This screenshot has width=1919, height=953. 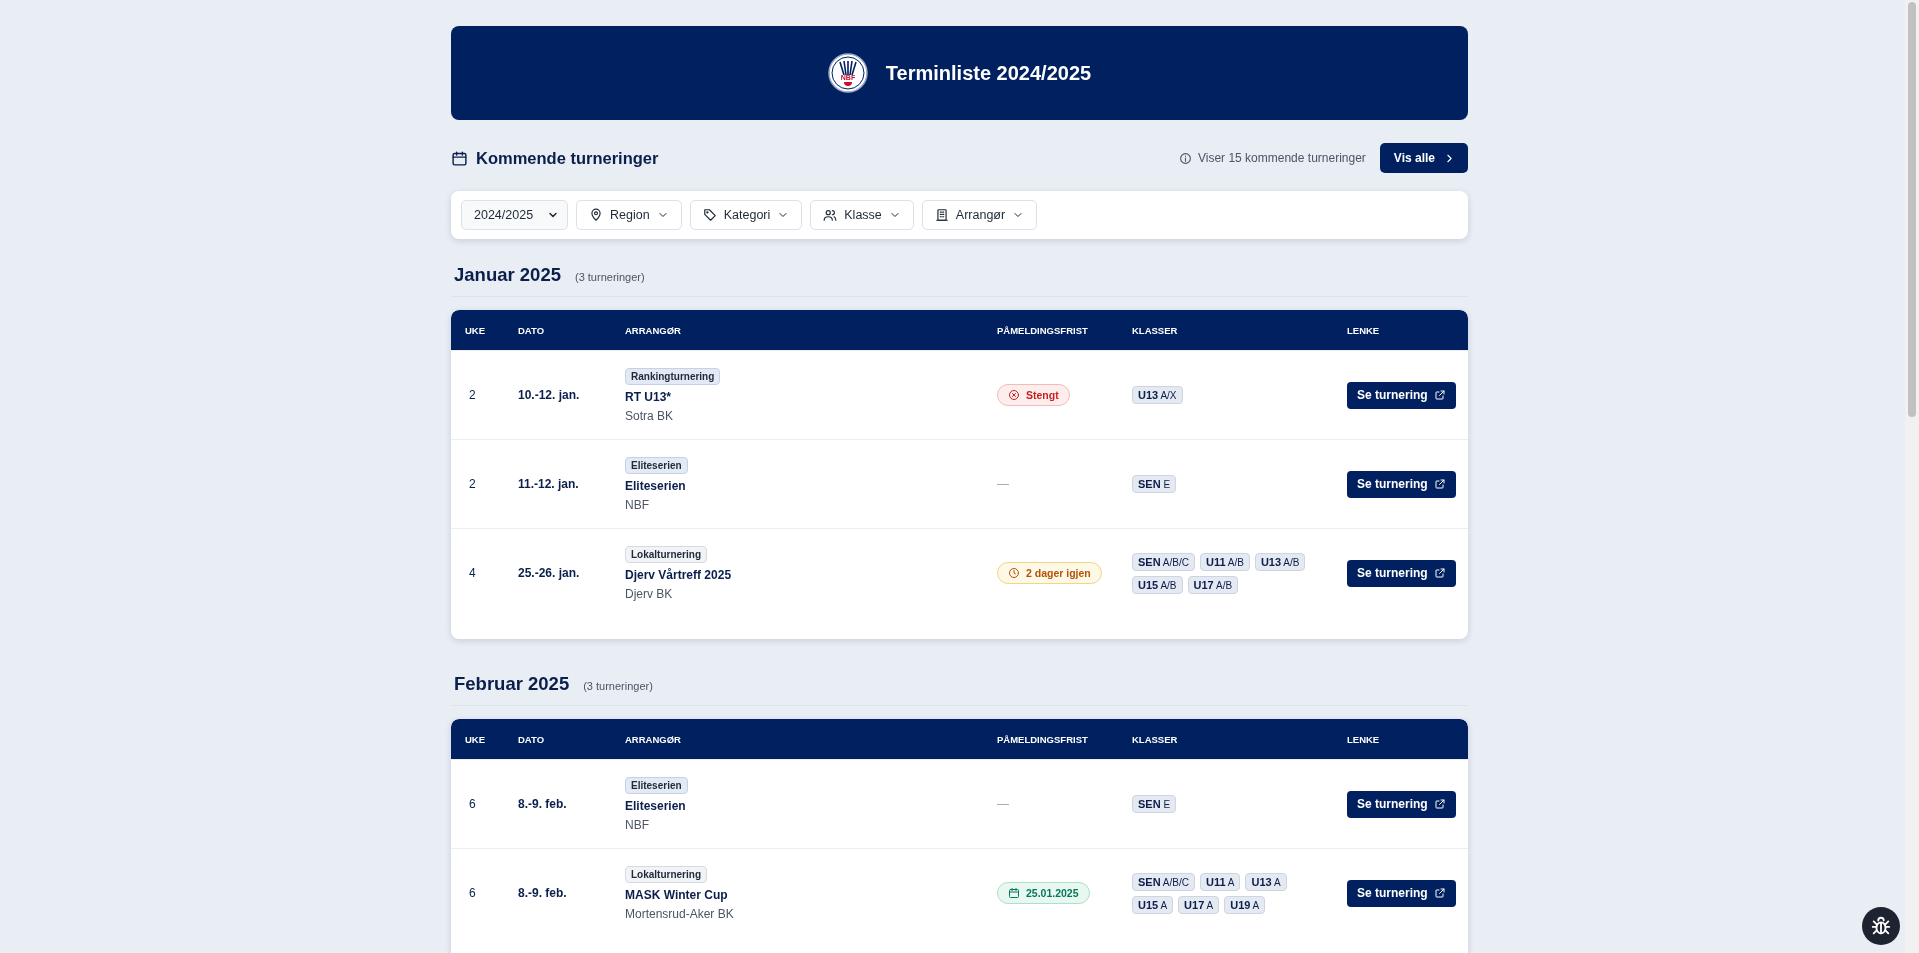 I want to click on upcoming-count: Viser 15 kommende turneringer, so click(x=1281, y=158).